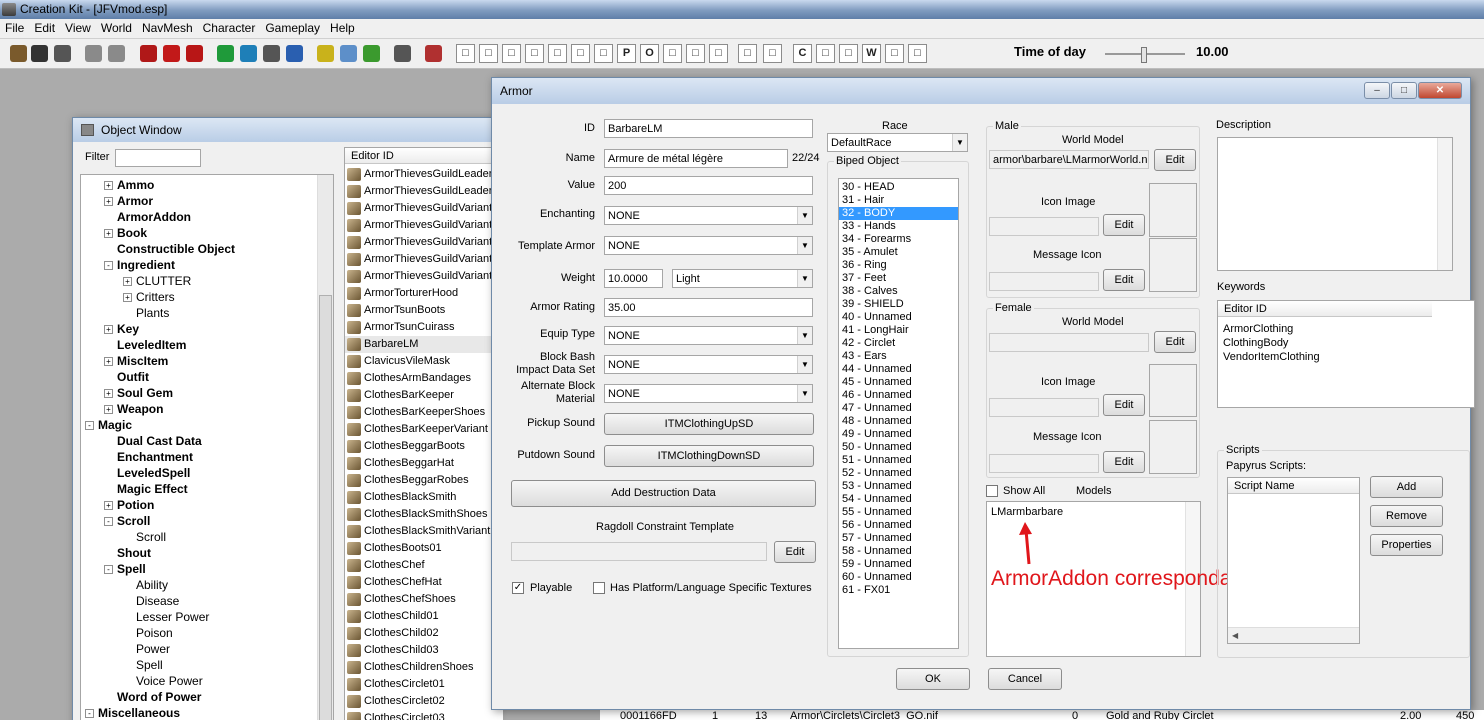 Image resolution: width=1484 pixels, height=720 pixels. What do you see at coordinates (1404, 90) in the screenshot?
I see `maximize-button: □` at bounding box center [1404, 90].